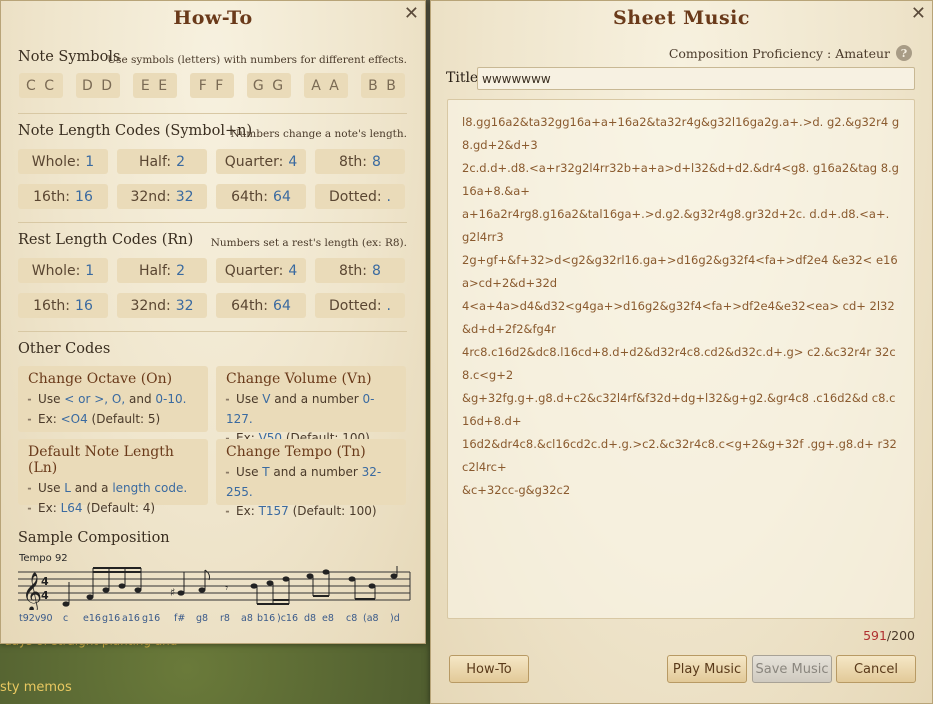  I want to click on volume-line1: Use V and a number 0-127., so click(311, 409).